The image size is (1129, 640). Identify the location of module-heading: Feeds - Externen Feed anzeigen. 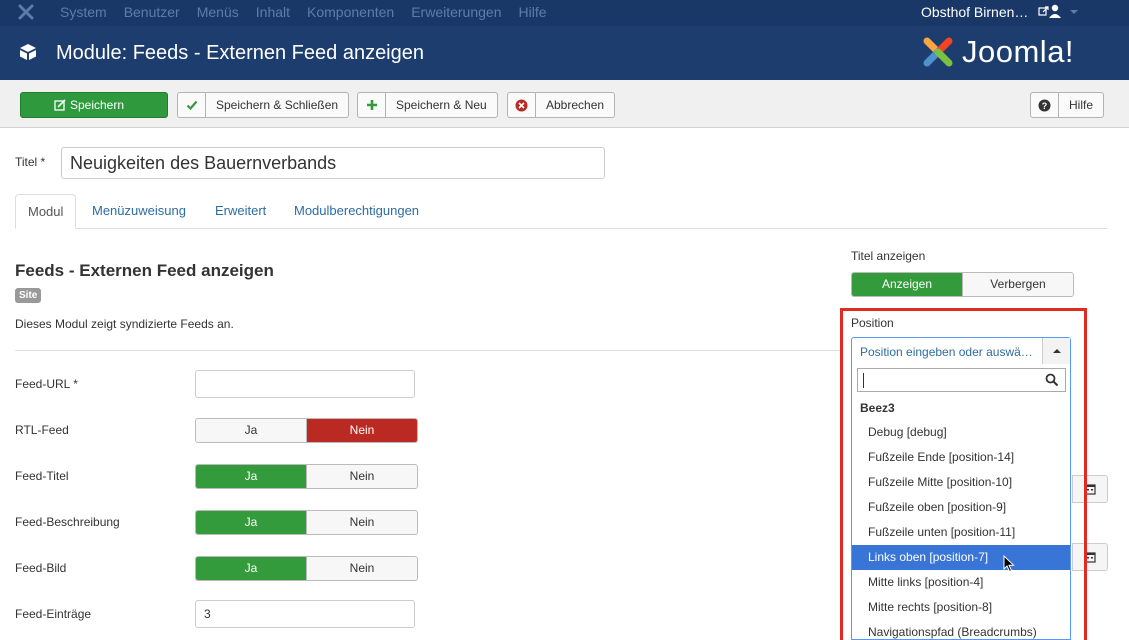
(144, 270).